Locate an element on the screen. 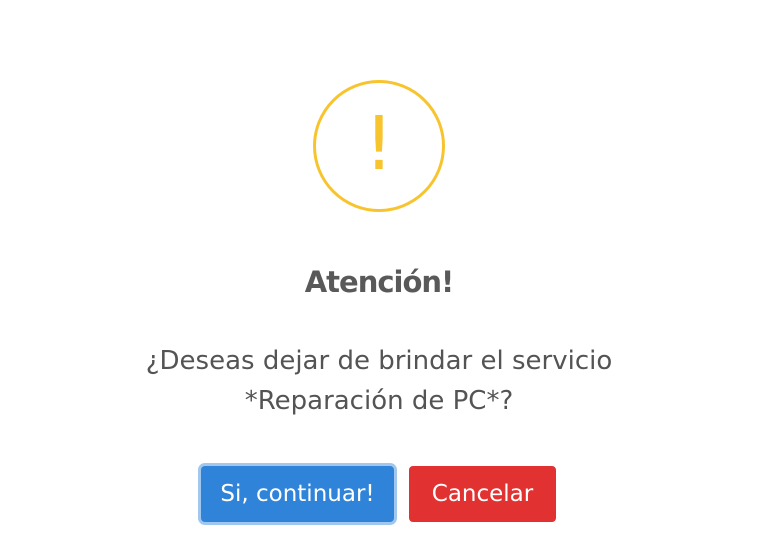  exclamation-mark: ! is located at coordinates (379, 144).